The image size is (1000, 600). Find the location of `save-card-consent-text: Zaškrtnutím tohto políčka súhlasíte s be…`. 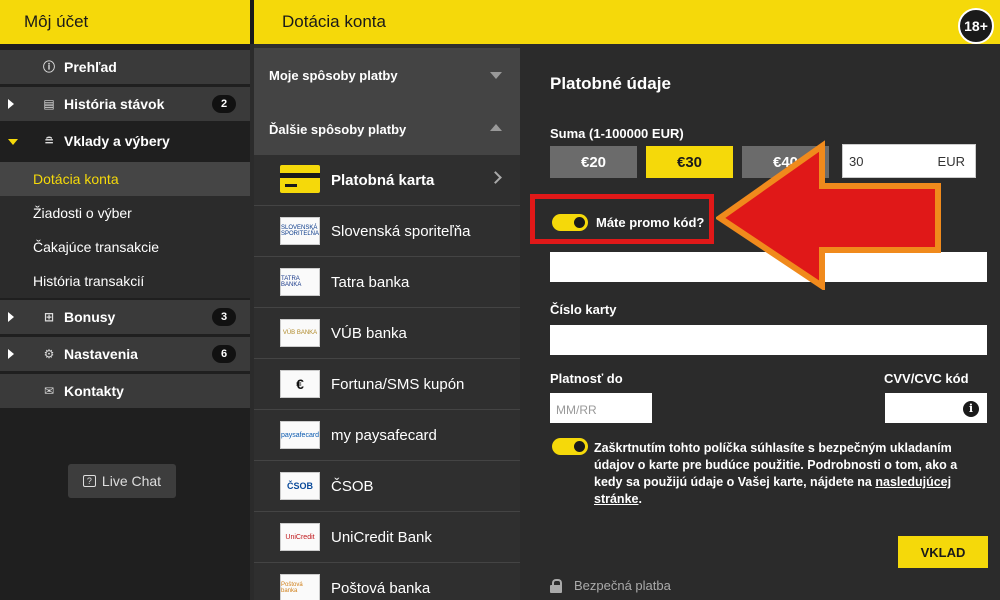

save-card-consent-text: Zaškrtnutím tohto políčka súhlasíte s be… is located at coordinates (780, 474).